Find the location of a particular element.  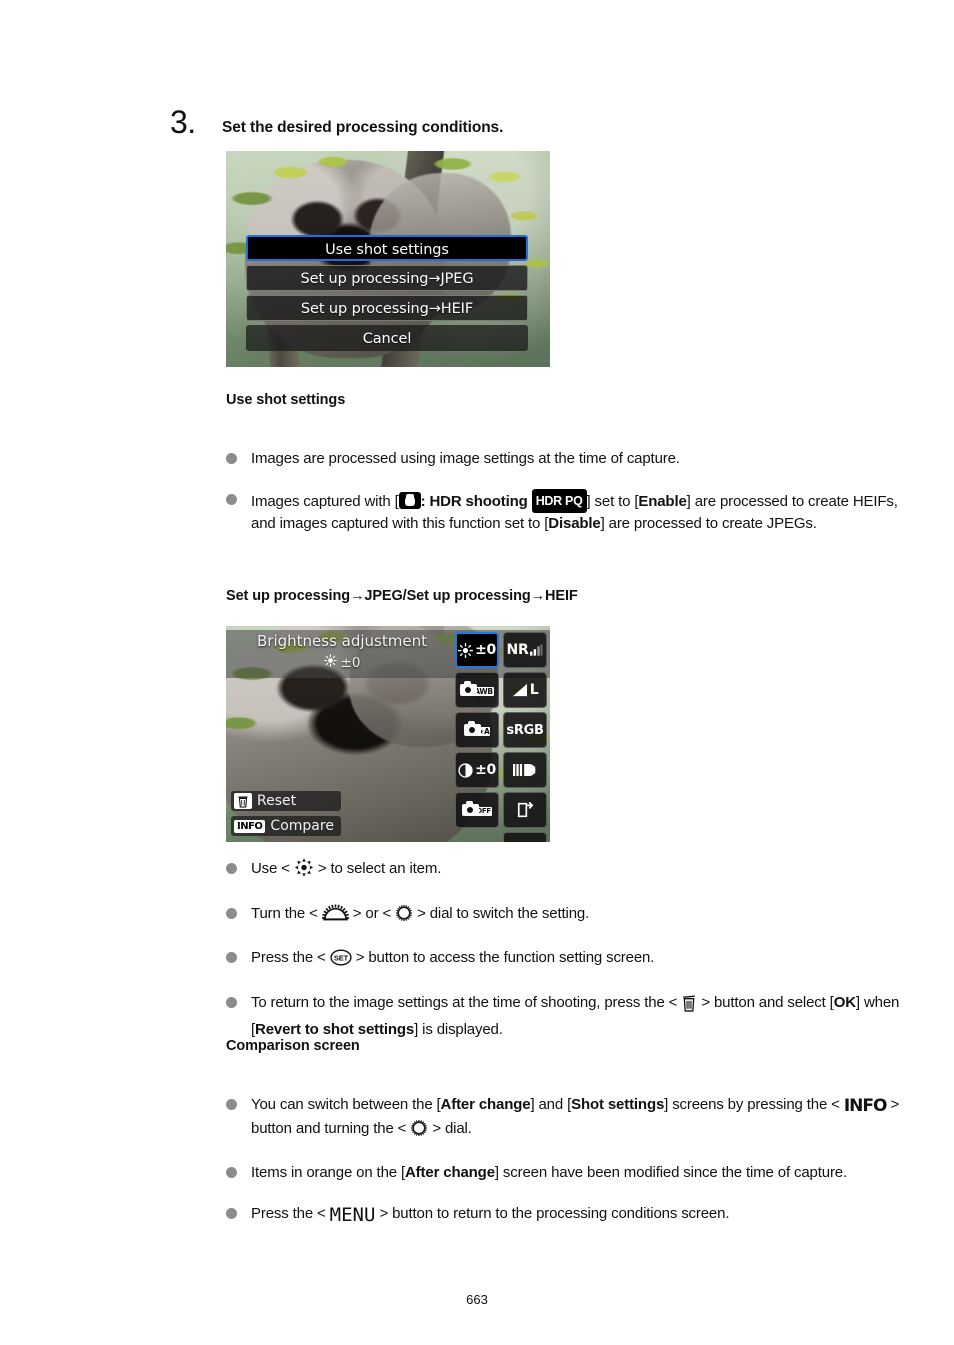

camera-picture-style-auto-icon: ★A is located at coordinates (477, 728).